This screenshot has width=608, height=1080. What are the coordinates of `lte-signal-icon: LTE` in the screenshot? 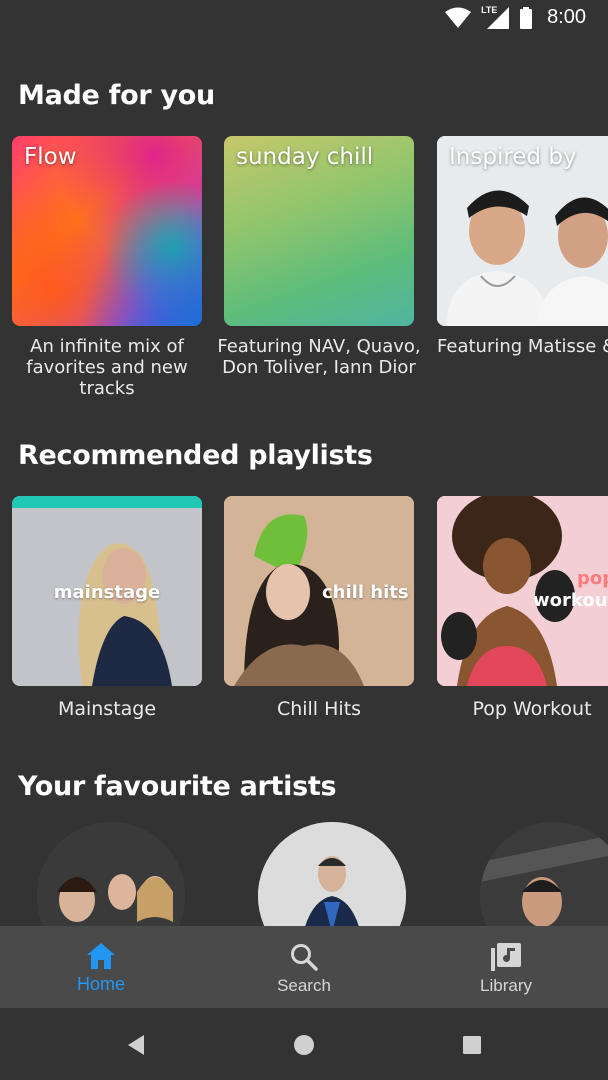 It's located at (495, 16).